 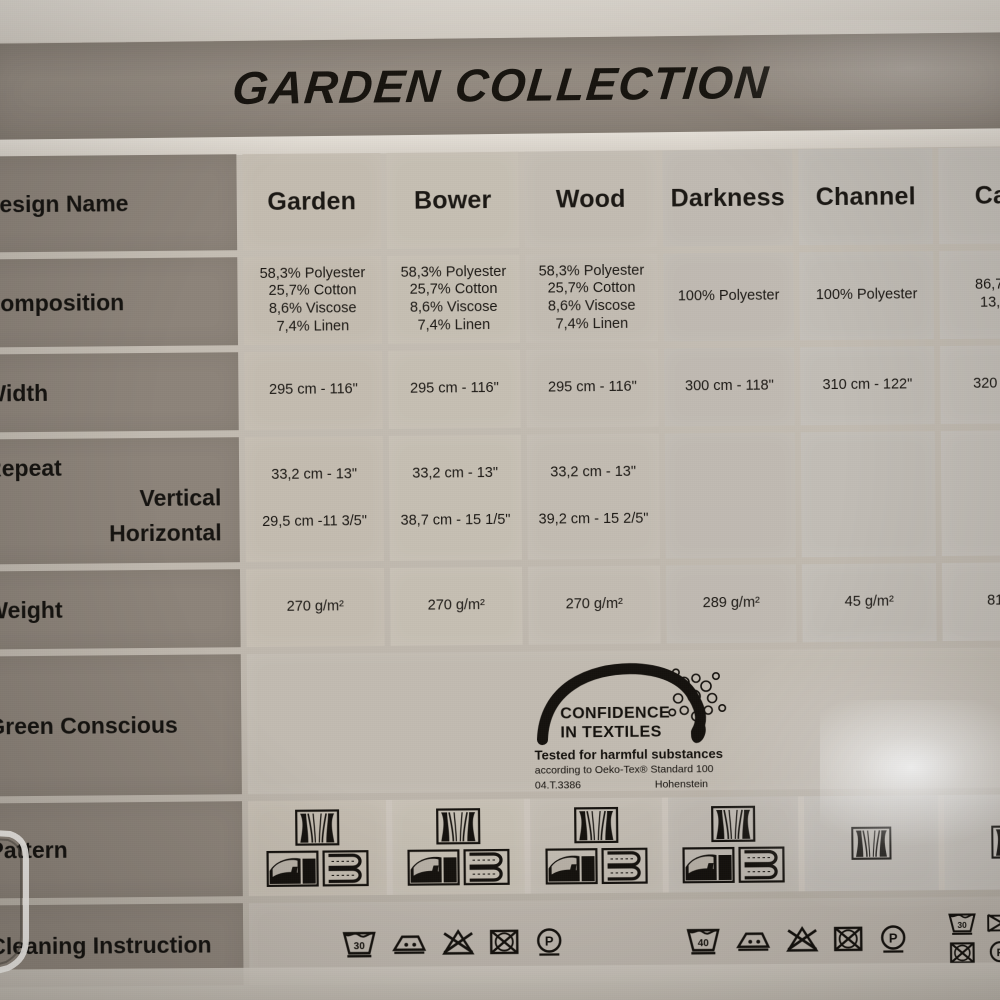 What do you see at coordinates (455, 520) in the screenshot?
I see `repeat-horizontal: 38,7 cm - 15 1/5"` at bounding box center [455, 520].